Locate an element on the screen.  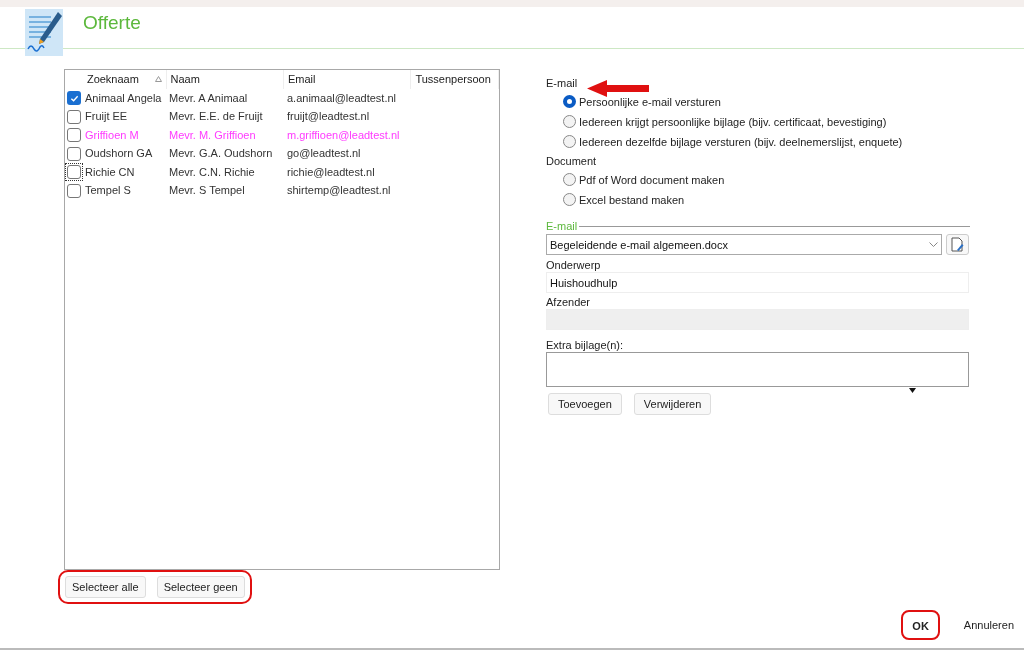
table-cell-text: Mevr. E.E. de Fruijt is located at coordinates (216, 117).